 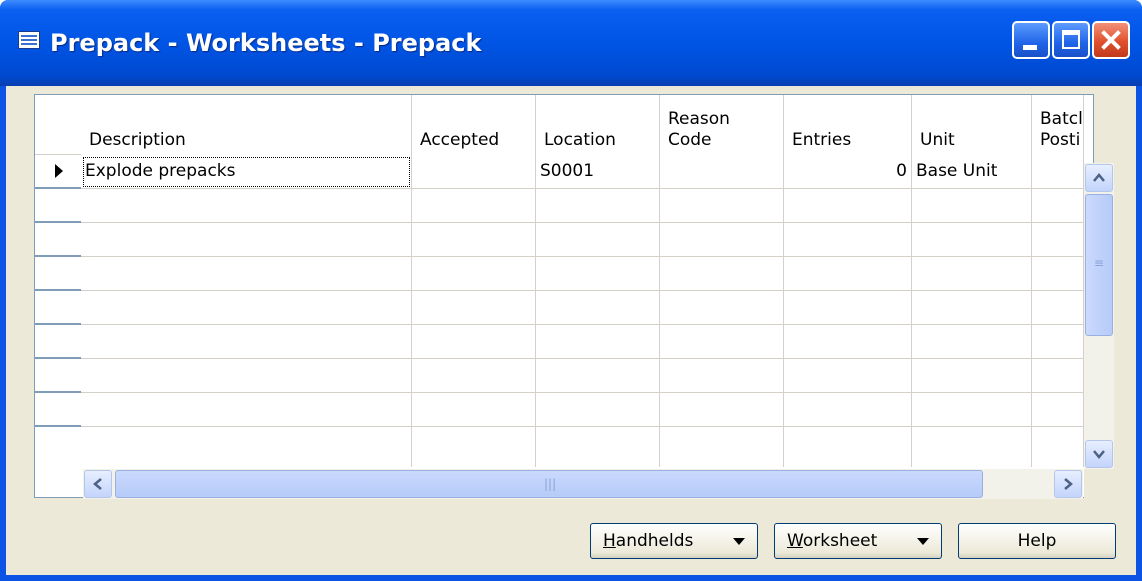 I want to click on minimize-button, so click(x=1031, y=40).